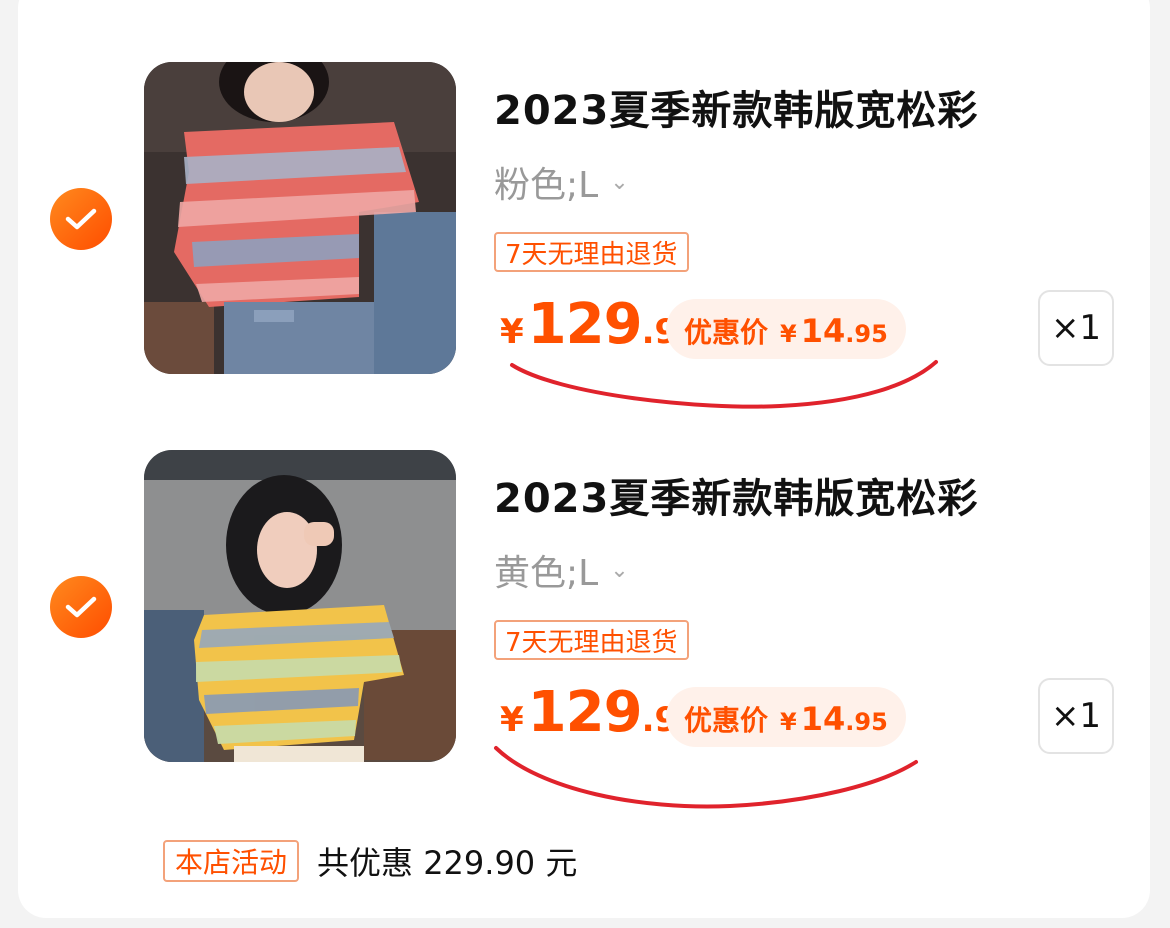 Image resolution: width=1170 pixels, height=928 pixels. I want to click on variant-selector: 粉色;L ⌄, so click(561, 182).